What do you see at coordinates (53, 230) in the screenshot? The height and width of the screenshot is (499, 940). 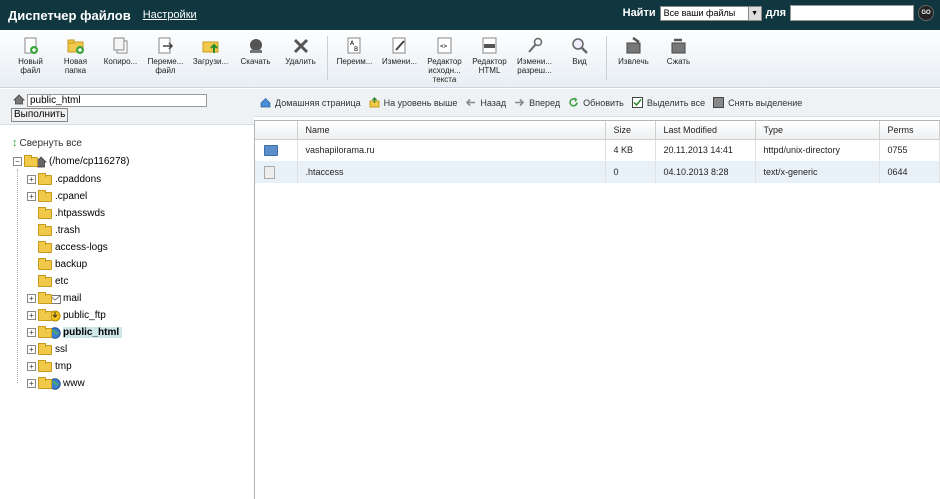 I see `tree-item-dot-trash: .trash` at bounding box center [53, 230].